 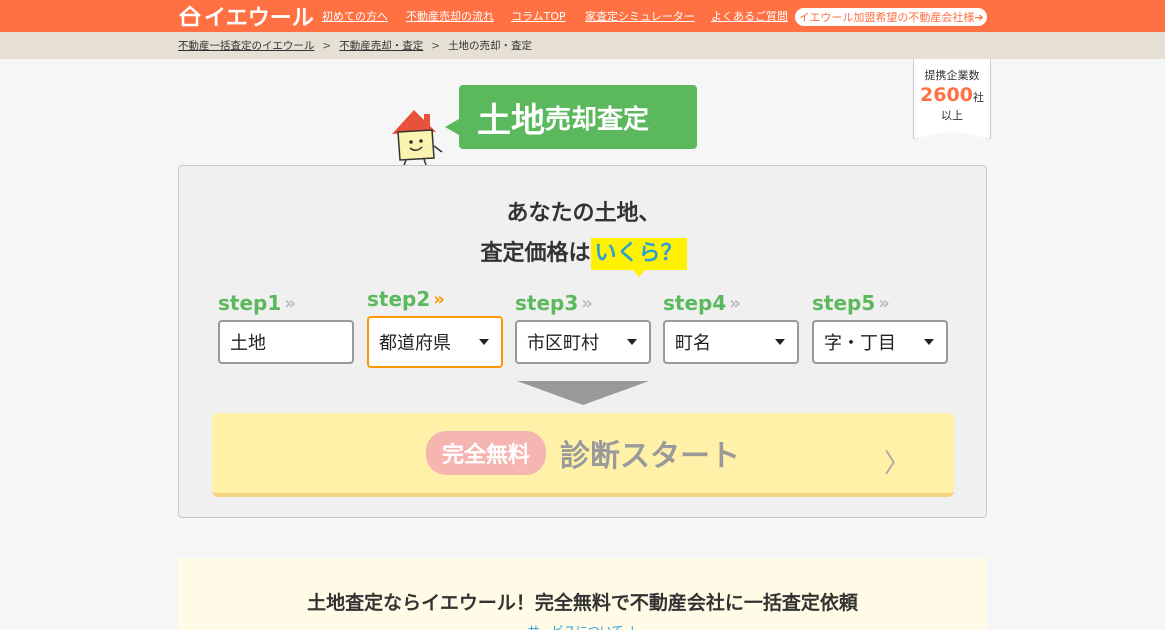 I want to click on heading-line-2: 査定価格は いくら？, so click(x=583, y=255).